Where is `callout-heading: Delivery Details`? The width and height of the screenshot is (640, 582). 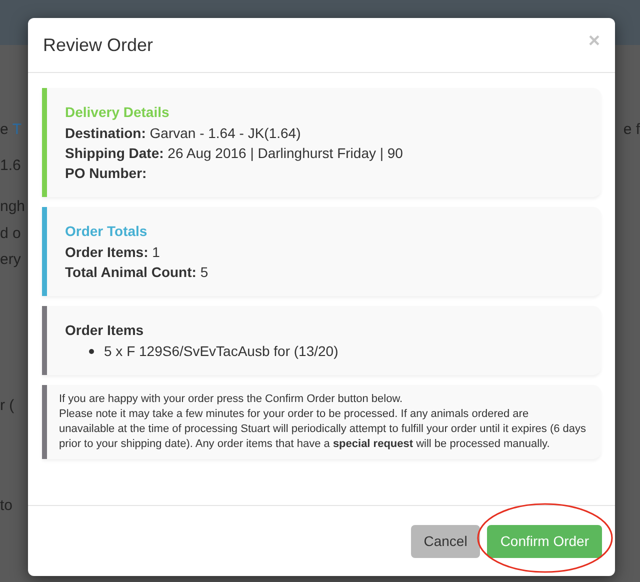
callout-heading: Delivery Details is located at coordinates (117, 112).